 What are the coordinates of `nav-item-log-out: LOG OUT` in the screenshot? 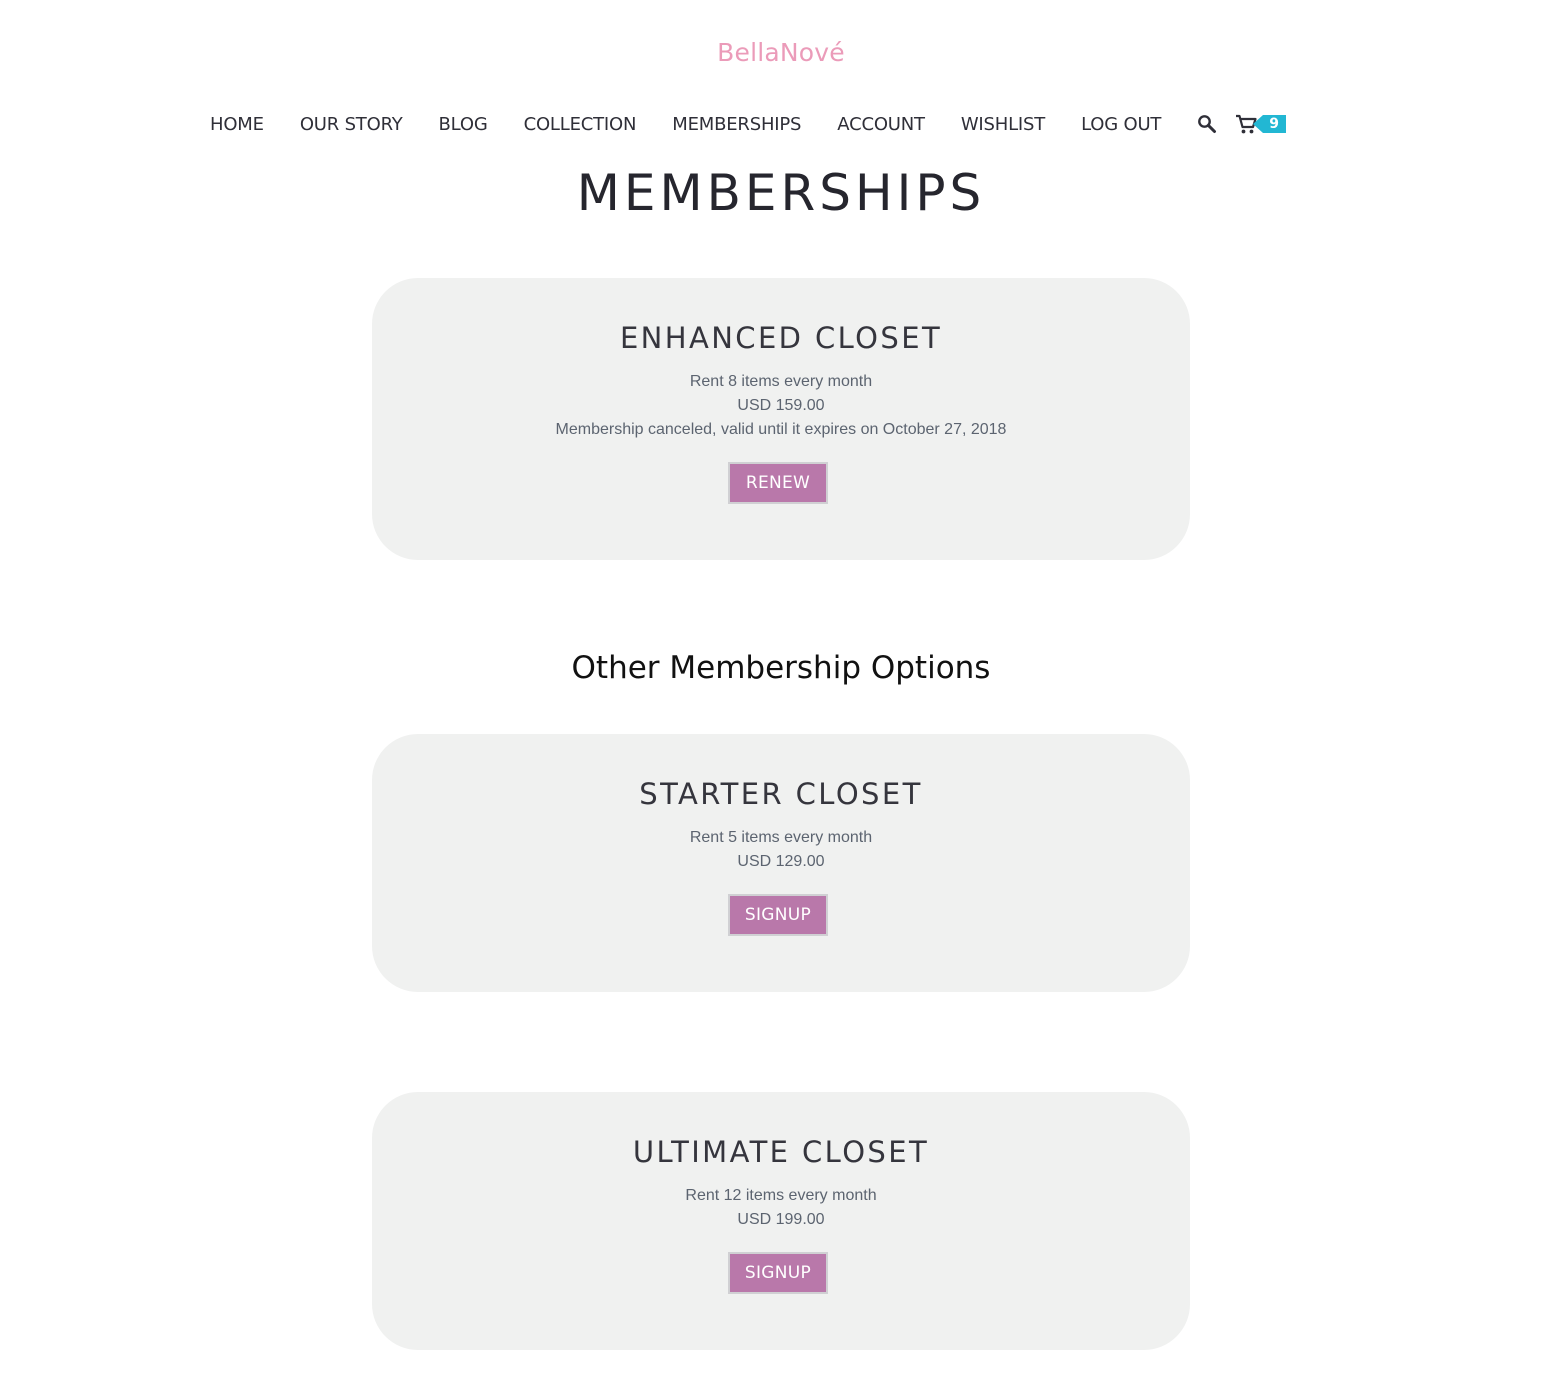 It's located at (1121, 124).